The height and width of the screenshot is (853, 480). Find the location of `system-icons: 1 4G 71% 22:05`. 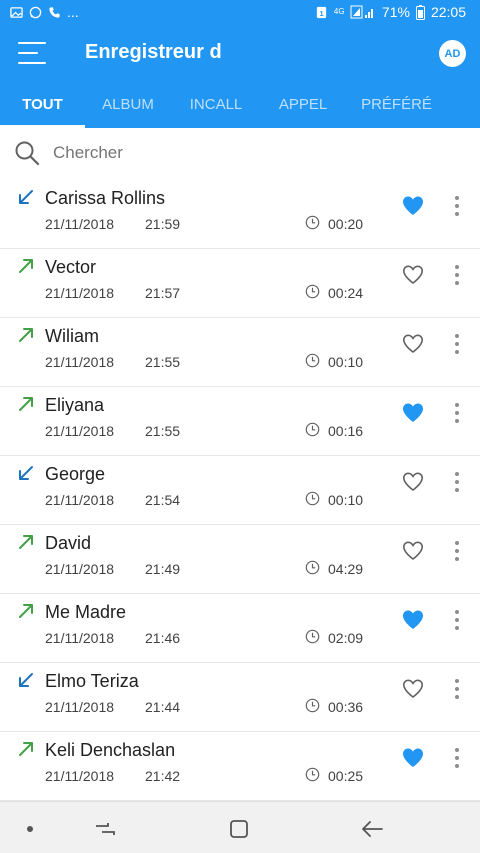

system-icons: 1 4G 71% 22:05 is located at coordinates (390, 12).